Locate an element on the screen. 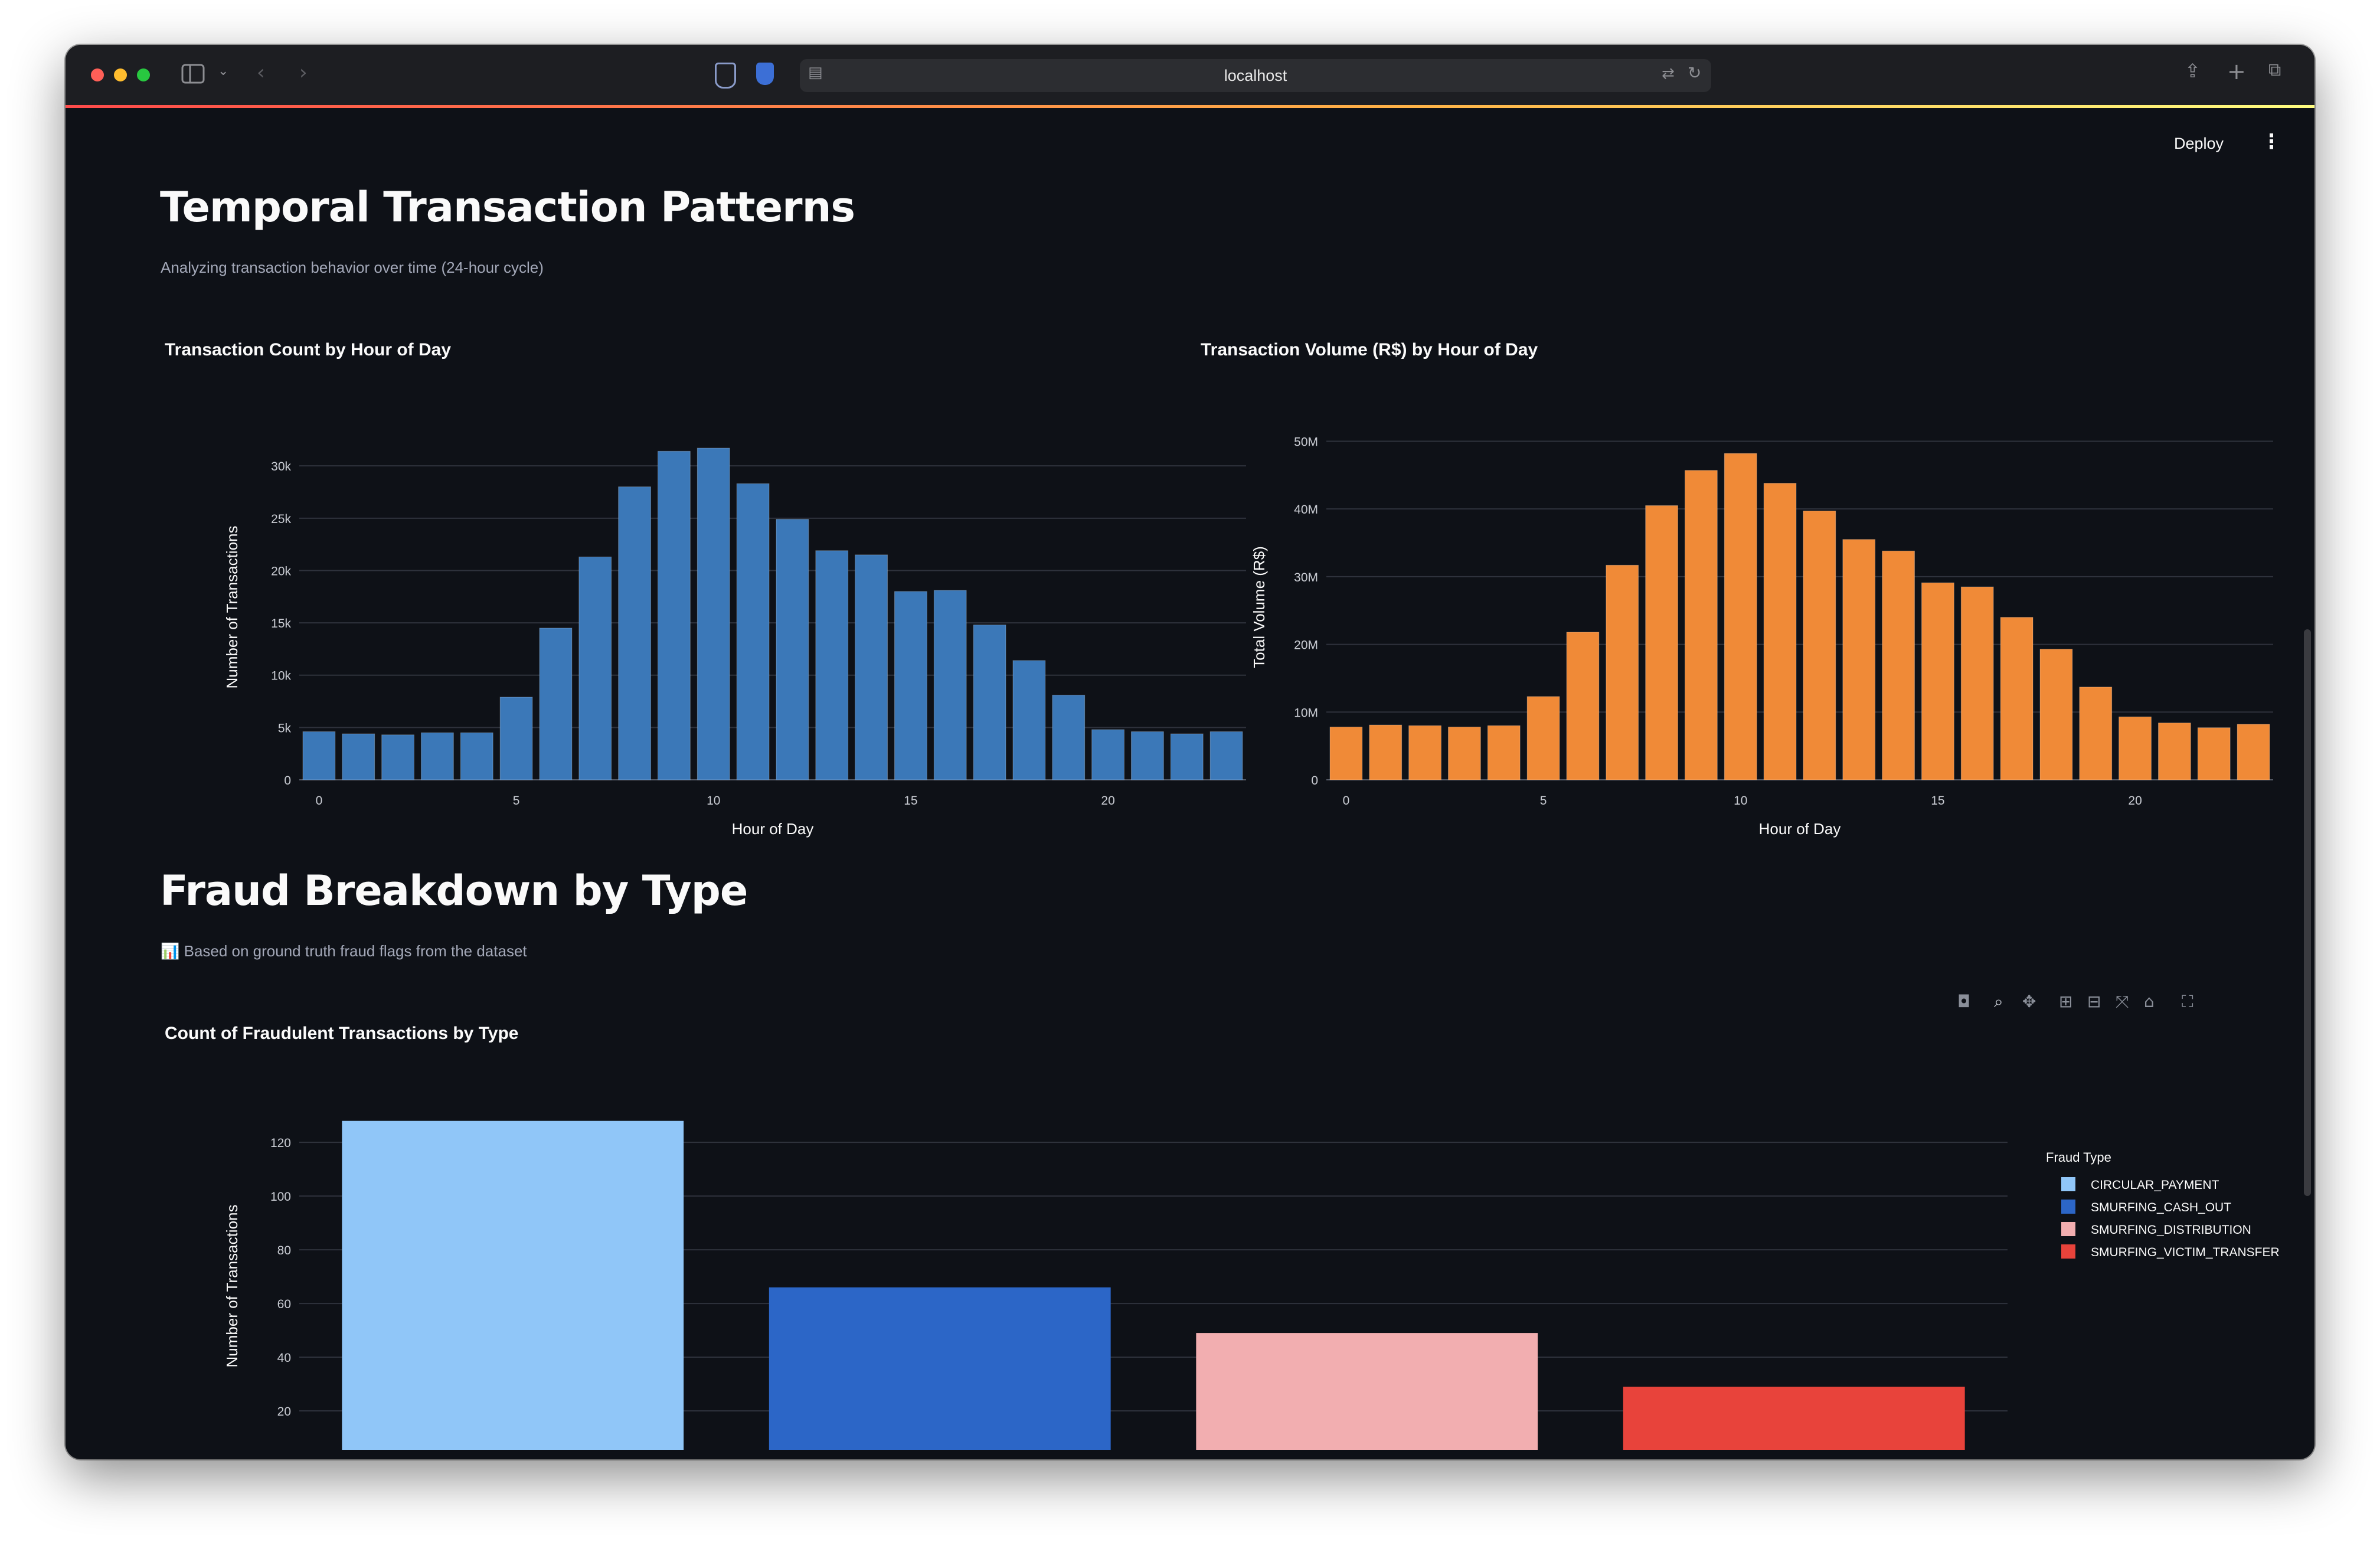  url-text: localhost is located at coordinates (1255, 75).